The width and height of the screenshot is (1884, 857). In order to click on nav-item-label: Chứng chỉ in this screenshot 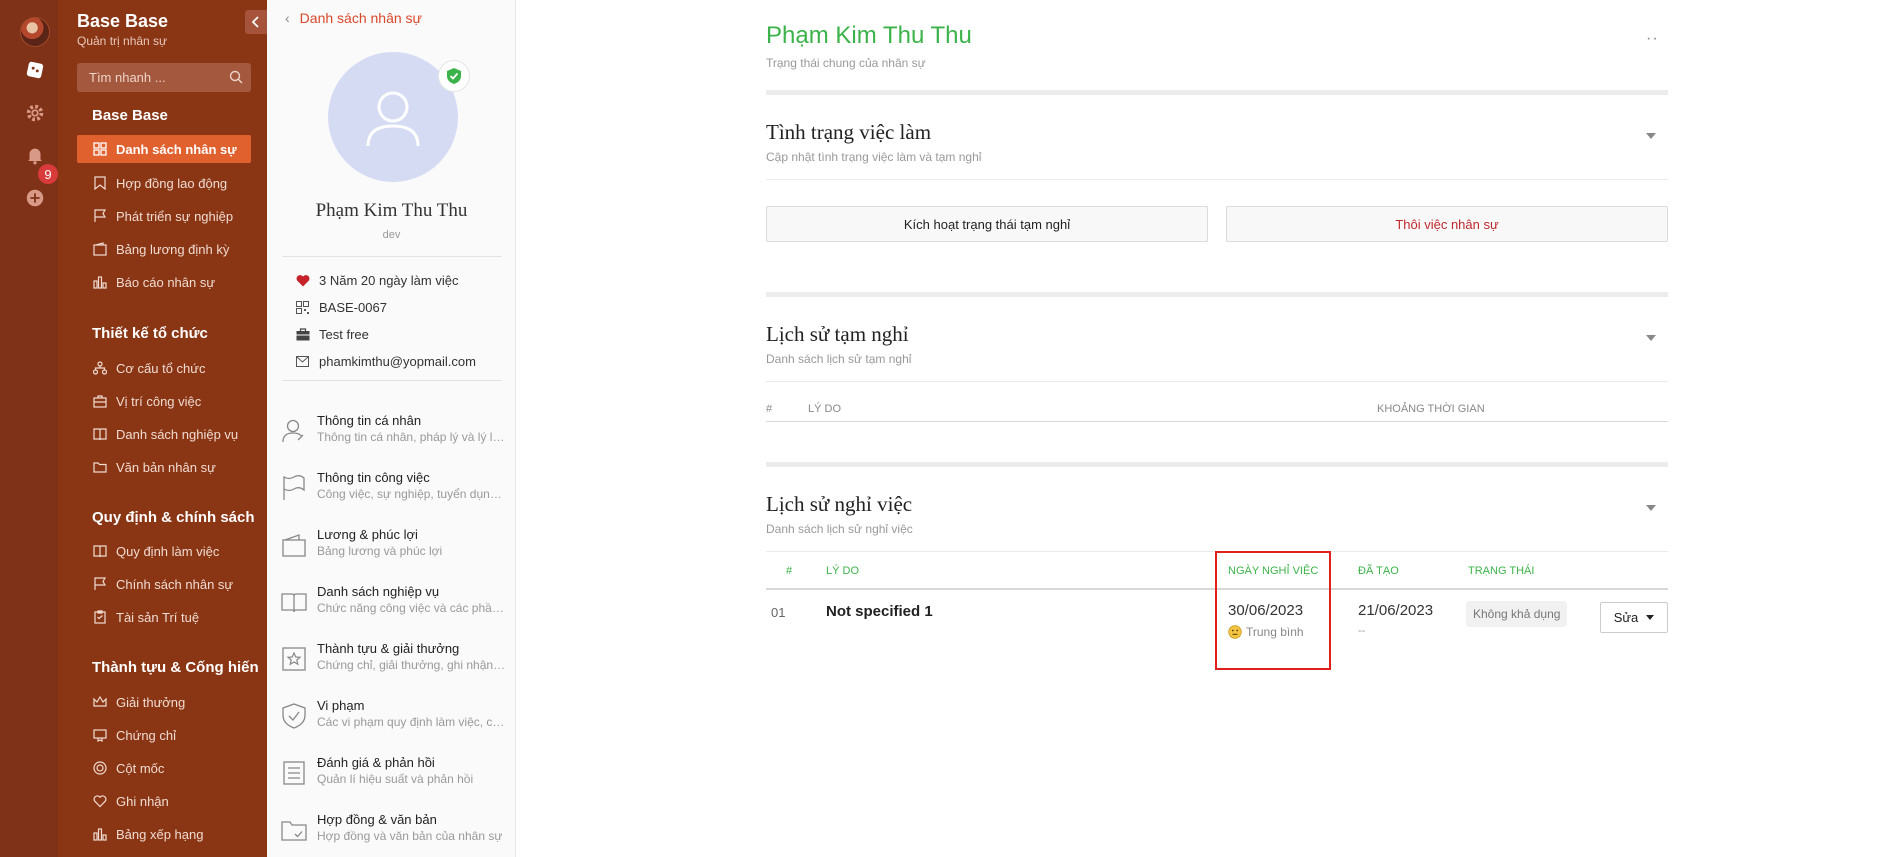, I will do `click(146, 735)`.